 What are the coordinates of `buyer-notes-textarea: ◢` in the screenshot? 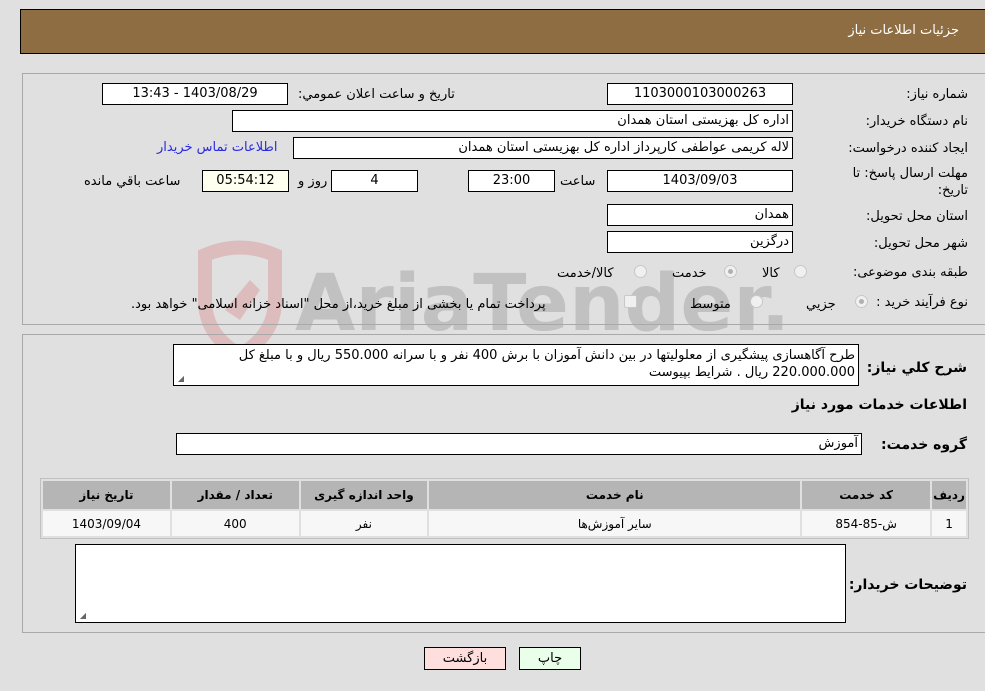 It's located at (460, 583).